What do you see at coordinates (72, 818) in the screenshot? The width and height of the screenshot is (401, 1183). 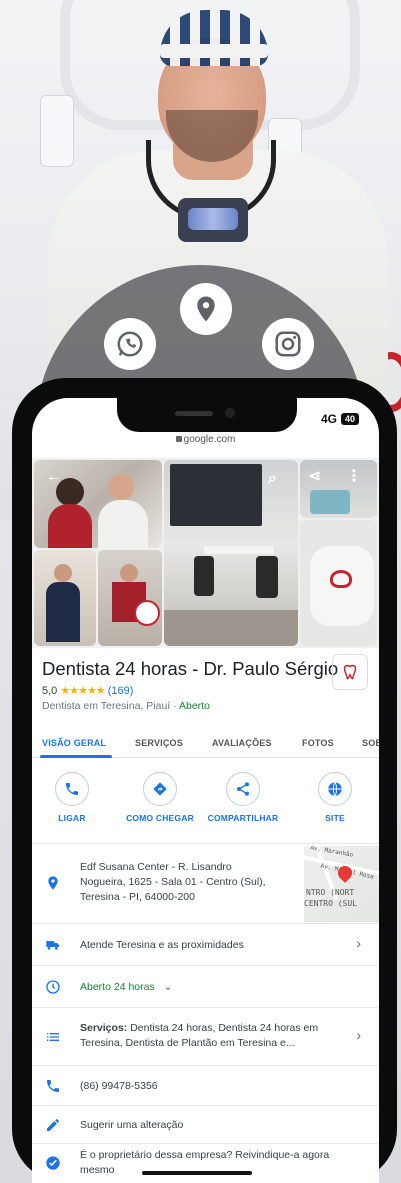 I see `call-label: LIGAR` at bounding box center [72, 818].